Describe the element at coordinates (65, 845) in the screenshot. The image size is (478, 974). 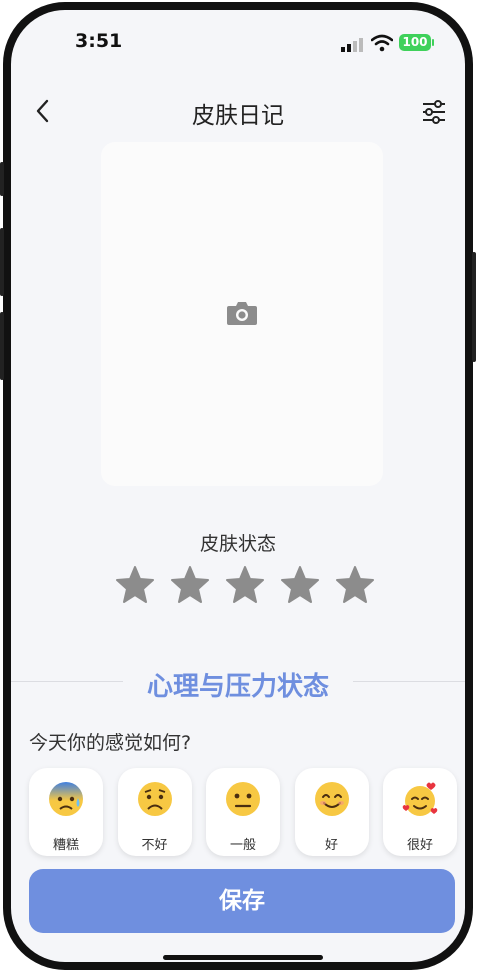
I see `mood-label: 糟糕` at that location.